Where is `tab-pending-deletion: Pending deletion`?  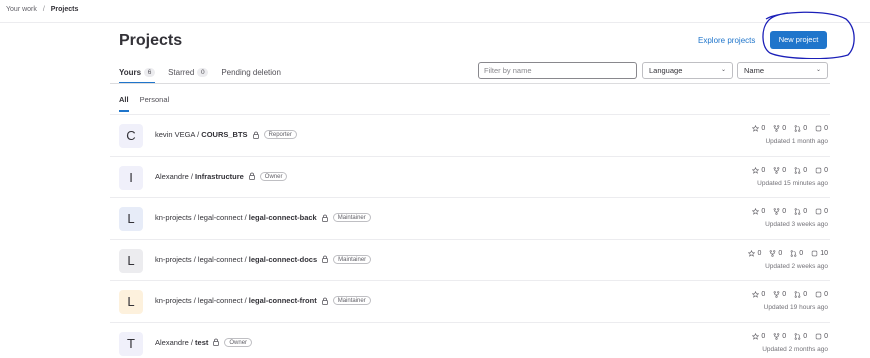
tab-pending-deletion: Pending deletion is located at coordinates (251, 72).